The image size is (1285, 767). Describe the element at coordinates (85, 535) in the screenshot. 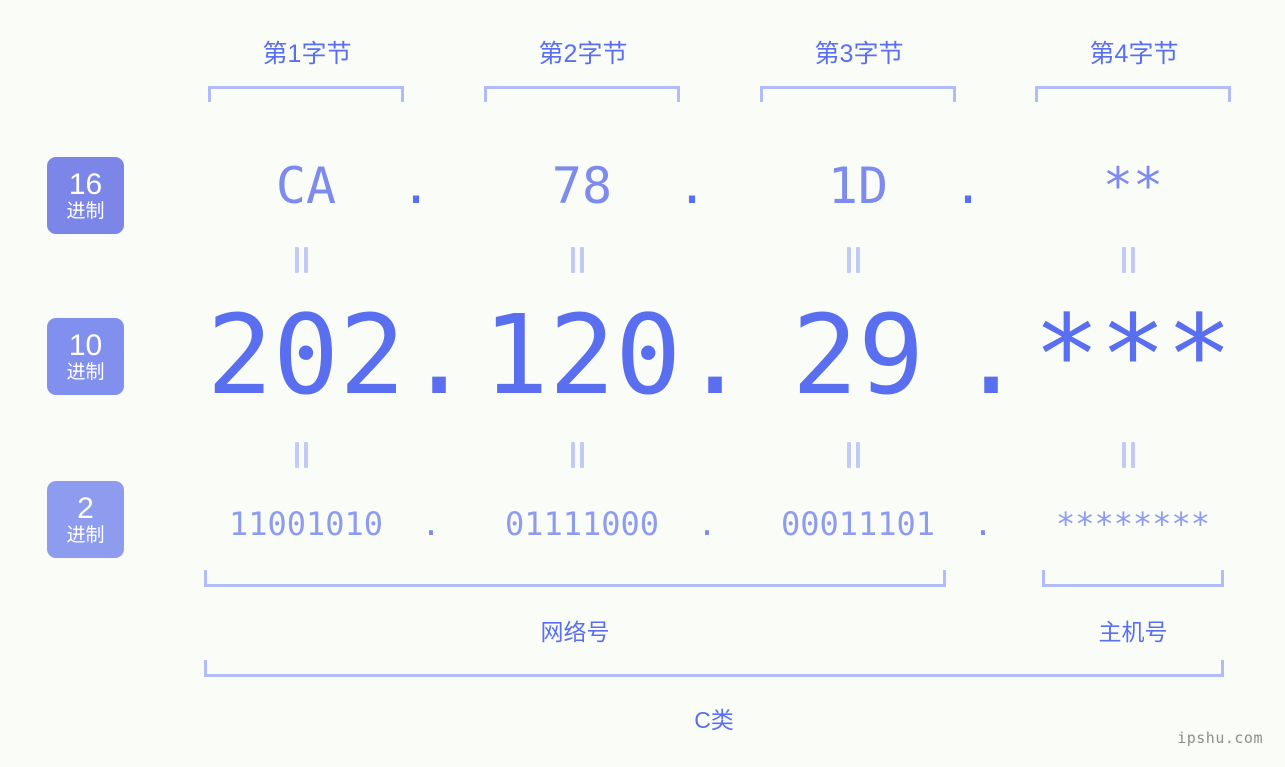

I see `base-badge-binary-system: 进制` at that location.